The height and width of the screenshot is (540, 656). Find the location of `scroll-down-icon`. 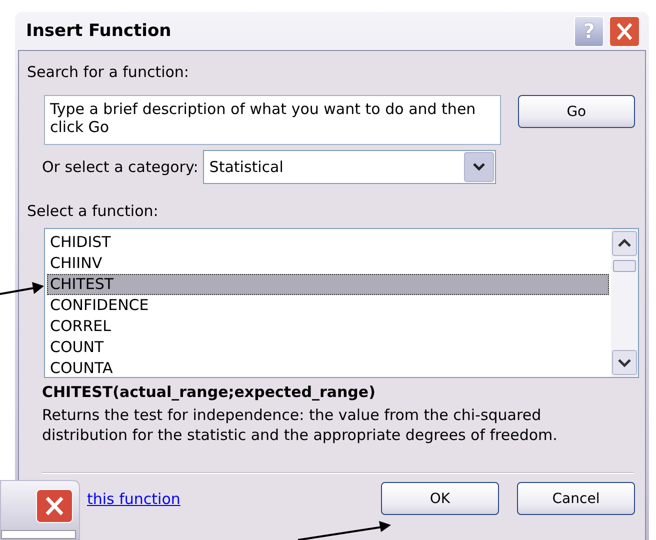

scroll-down-icon is located at coordinates (624, 362).